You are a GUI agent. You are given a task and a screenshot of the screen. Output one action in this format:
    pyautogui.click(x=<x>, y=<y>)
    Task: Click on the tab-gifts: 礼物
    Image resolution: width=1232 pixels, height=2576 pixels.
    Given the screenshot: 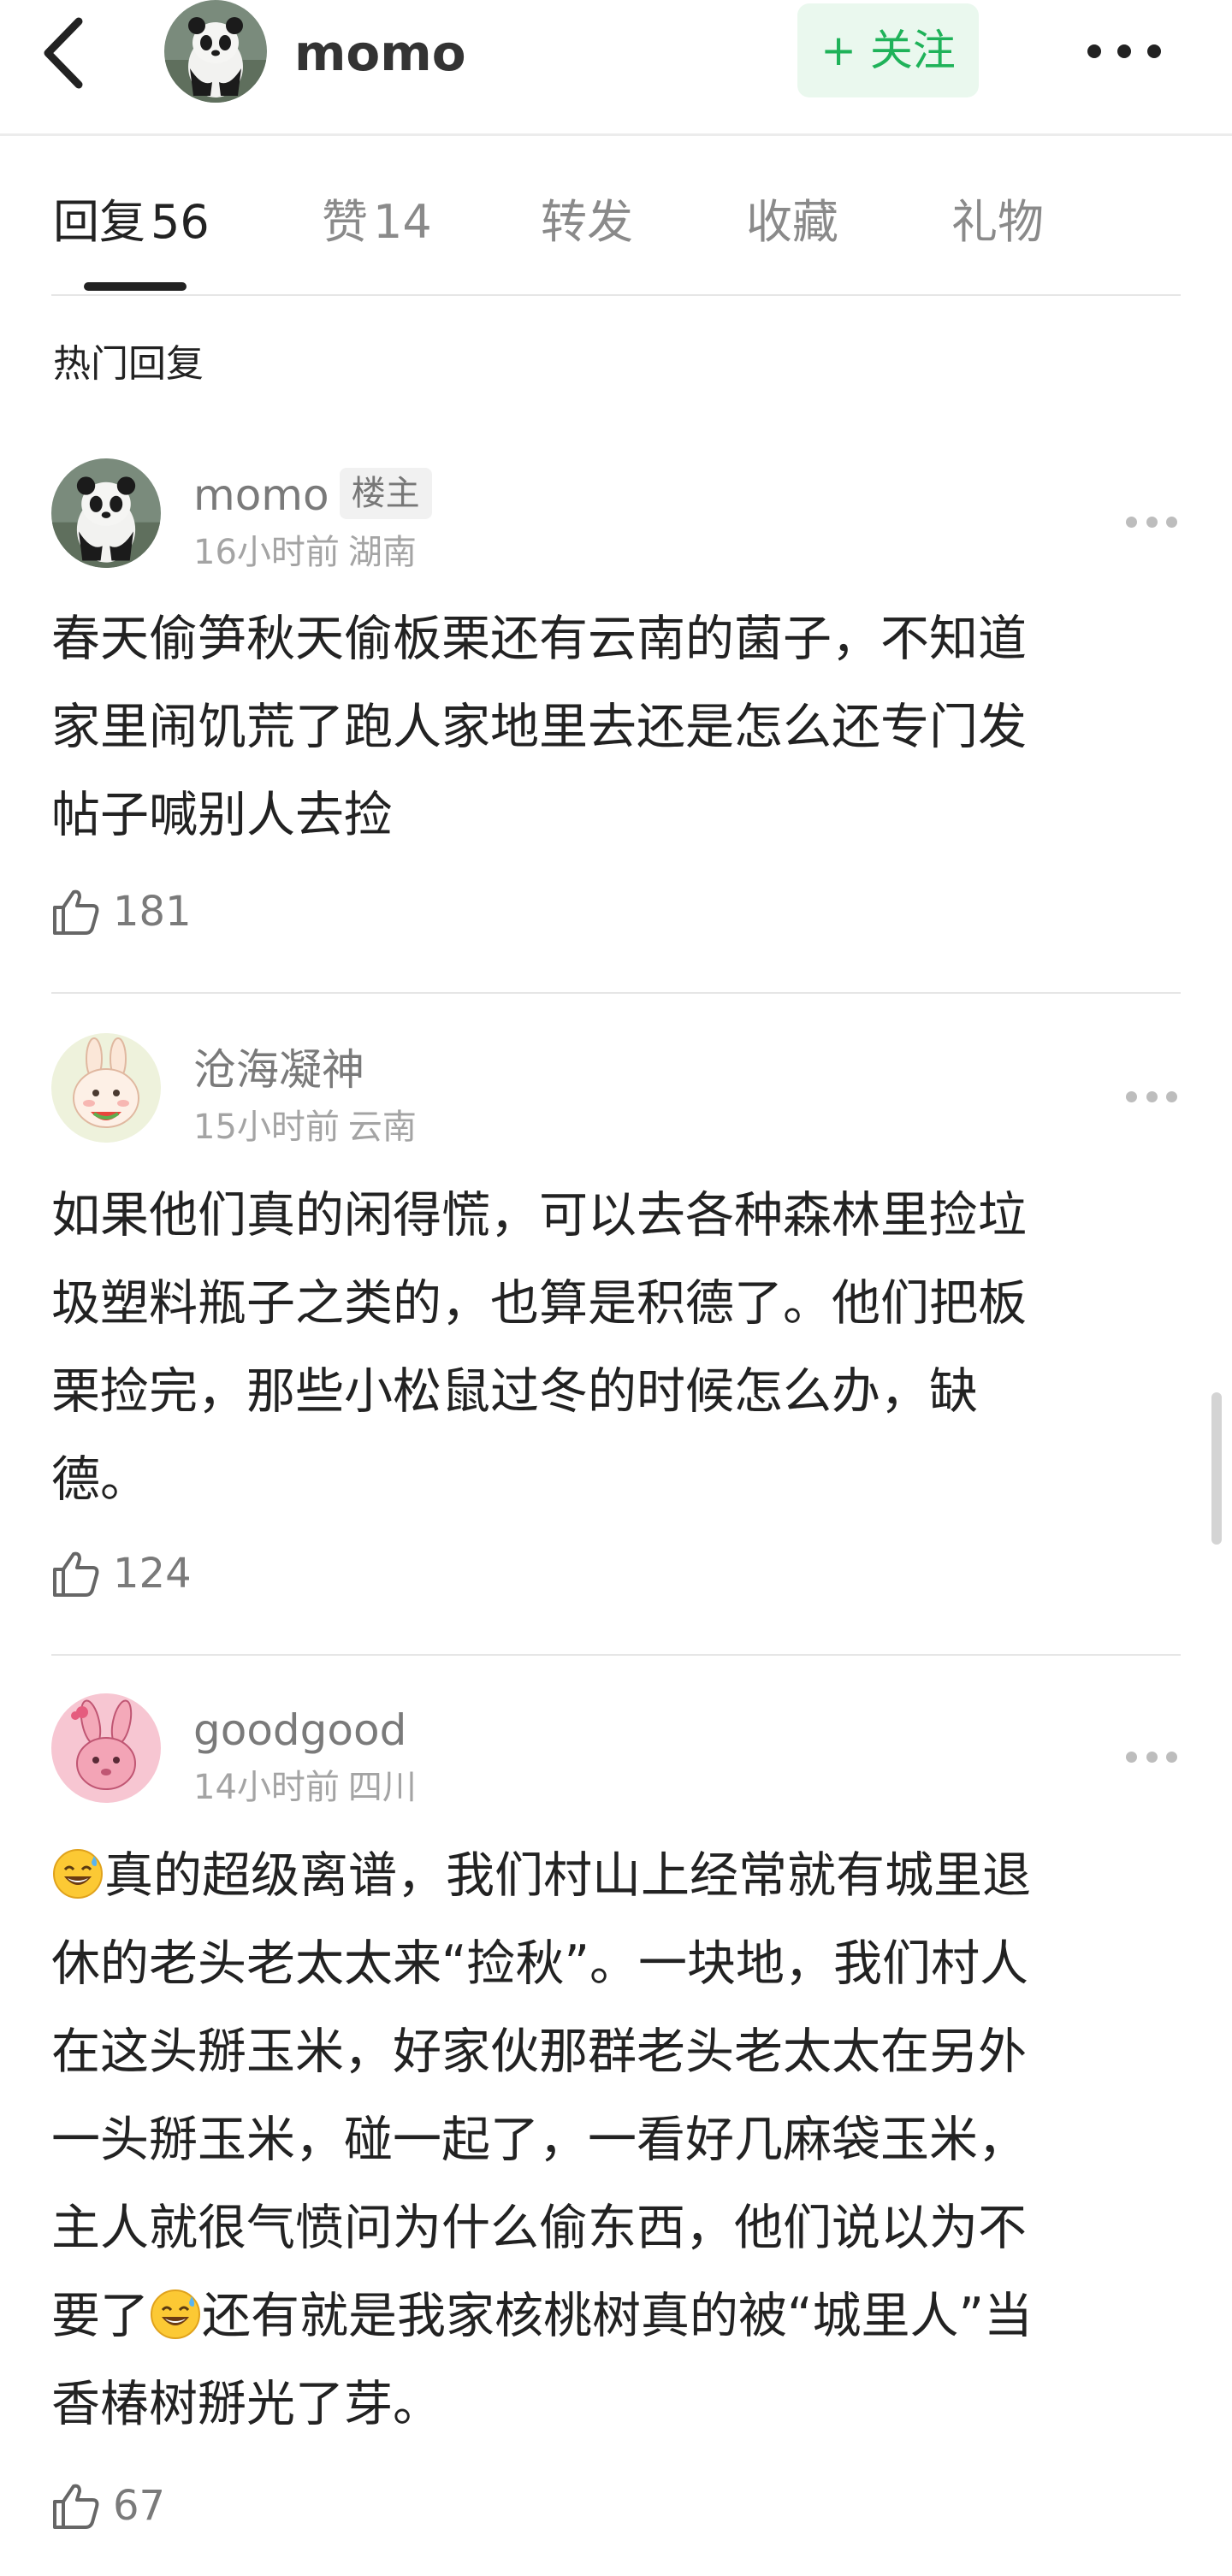 What is the action you would take?
    pyautogui.click(x=997, y=222)
    